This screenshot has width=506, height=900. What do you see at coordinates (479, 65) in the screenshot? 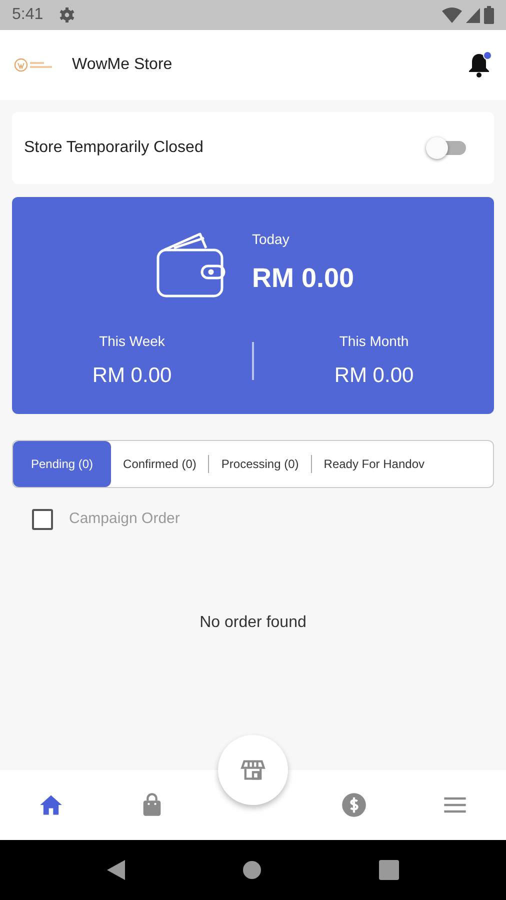
I see `notification-button` at bounding box center [479, 65].